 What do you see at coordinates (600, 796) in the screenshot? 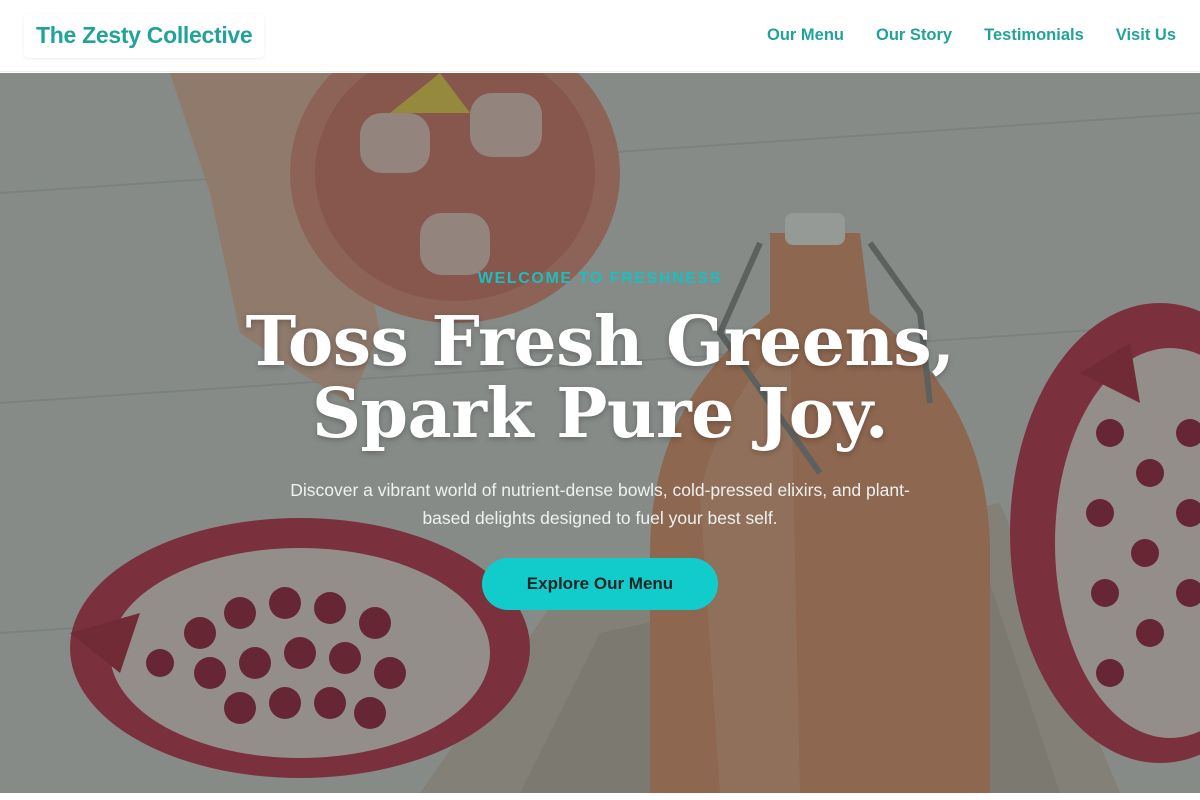
I see `page-bottom-edge` at bounding box center [600, 796].